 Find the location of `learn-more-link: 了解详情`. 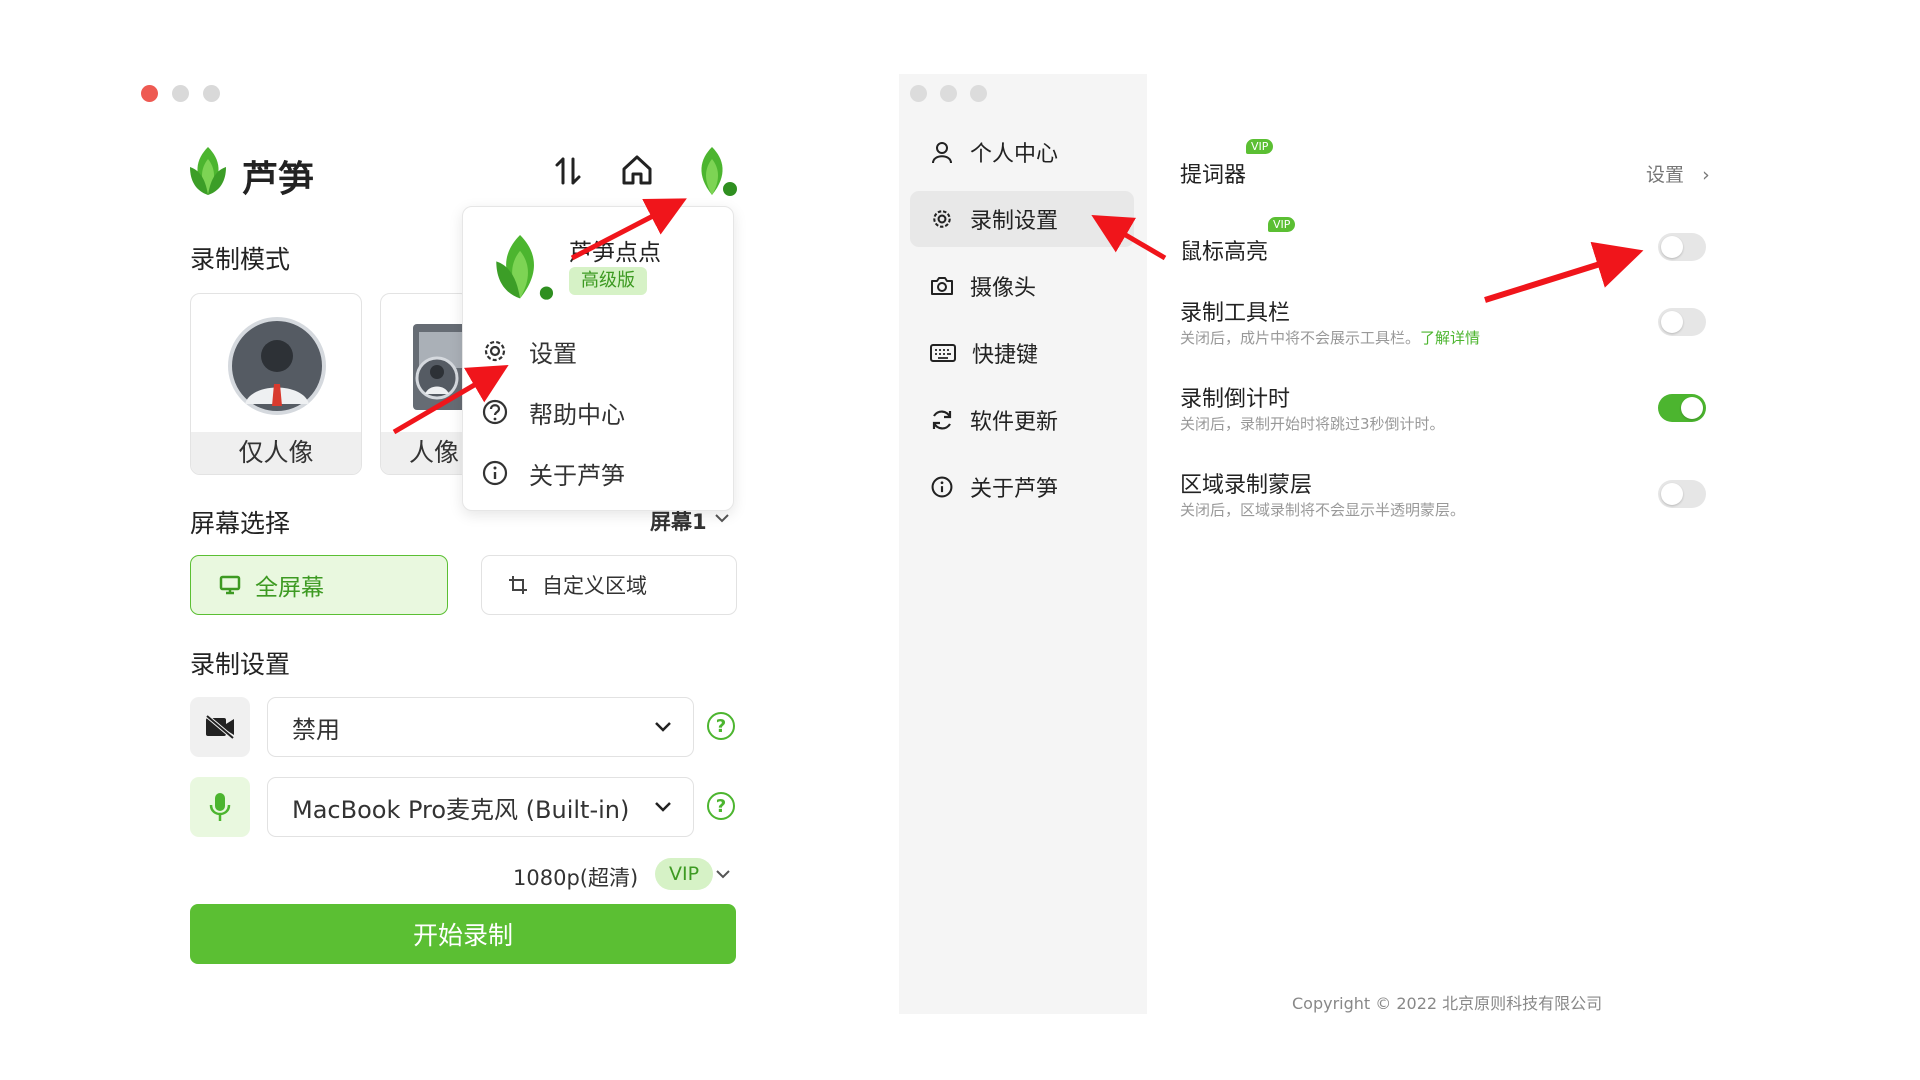

learn-more-link: 了解详情 is located at coordinates (1450, 338).